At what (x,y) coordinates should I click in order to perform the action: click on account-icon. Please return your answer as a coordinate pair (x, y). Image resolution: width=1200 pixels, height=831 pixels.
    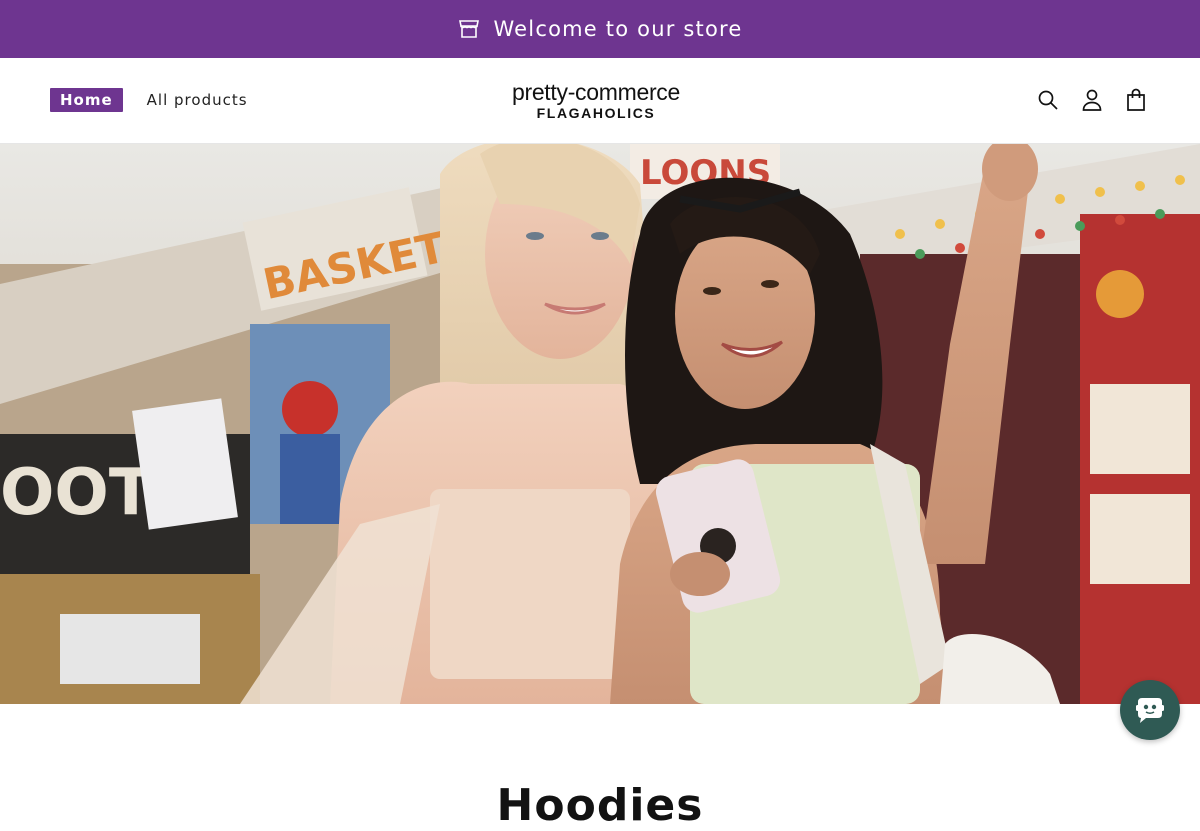
    Looking at the image, I should click on (1092, 100).